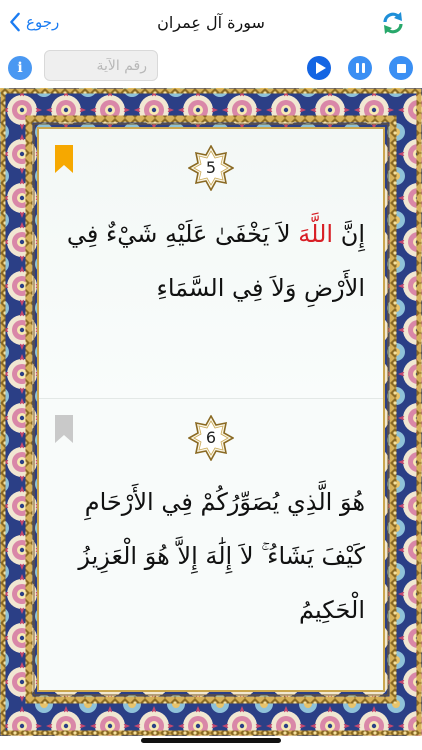 The height and width of the screenshot is (750, 422). I want to click on verse-number-input, so click(101, 65).